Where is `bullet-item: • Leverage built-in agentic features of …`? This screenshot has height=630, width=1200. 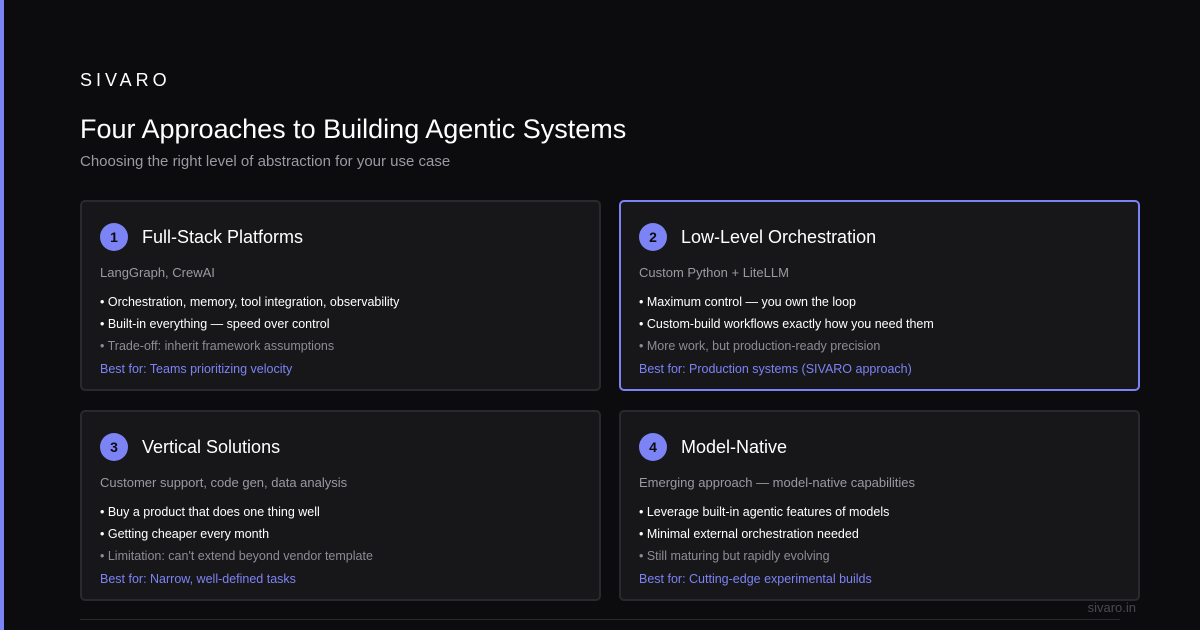 bullet-item: • Leverage built-in agentic features of … is located at coordinates (764, 512).